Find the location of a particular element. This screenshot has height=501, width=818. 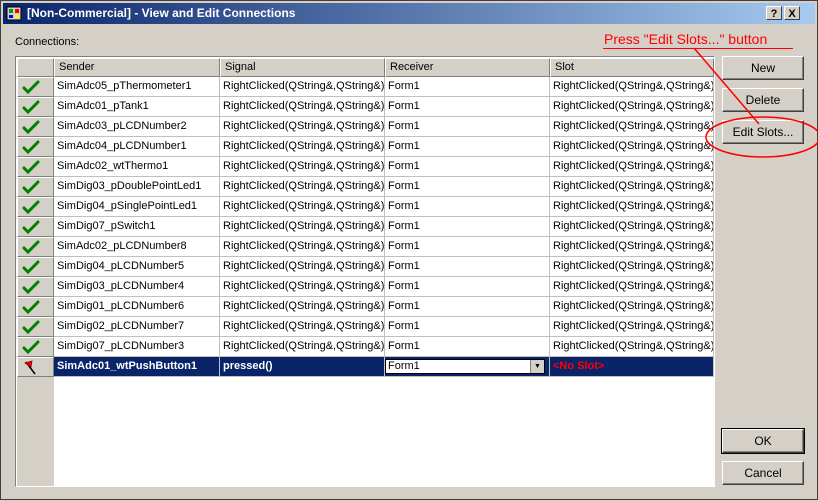

help-button: ? is located at coordinates (774, 13).